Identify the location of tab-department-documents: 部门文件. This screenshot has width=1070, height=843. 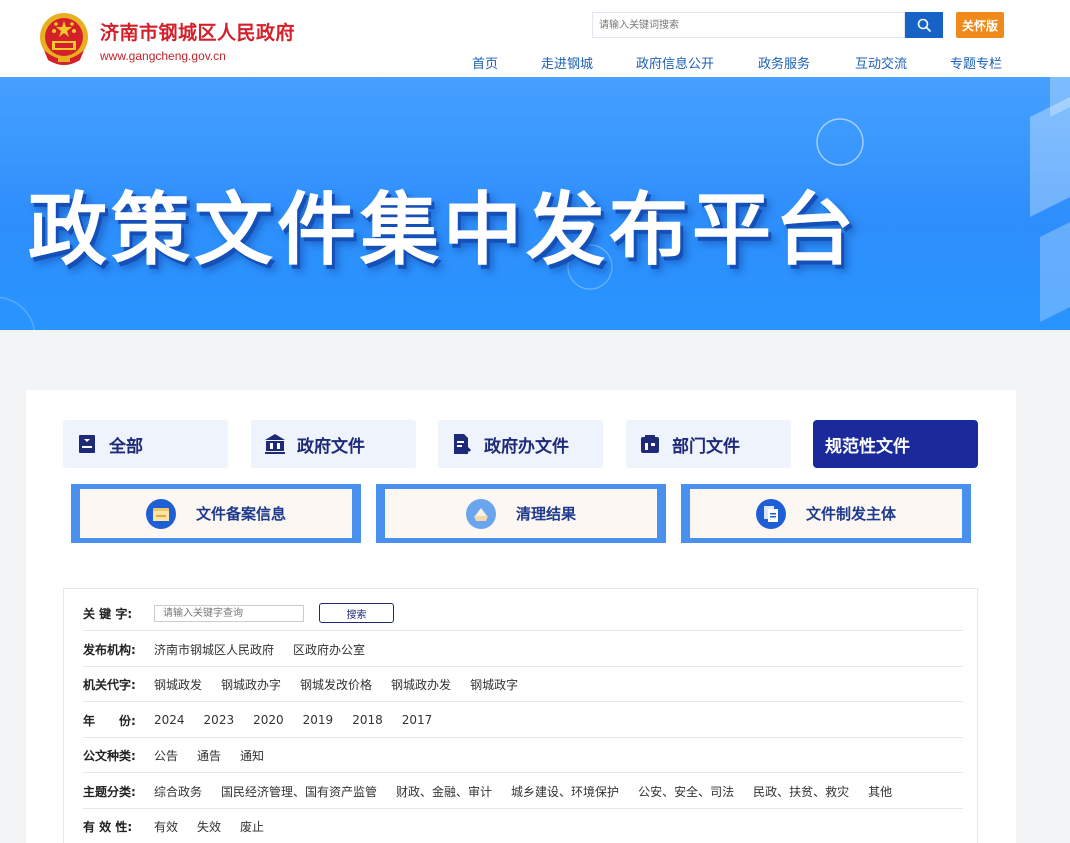
(708, 444).